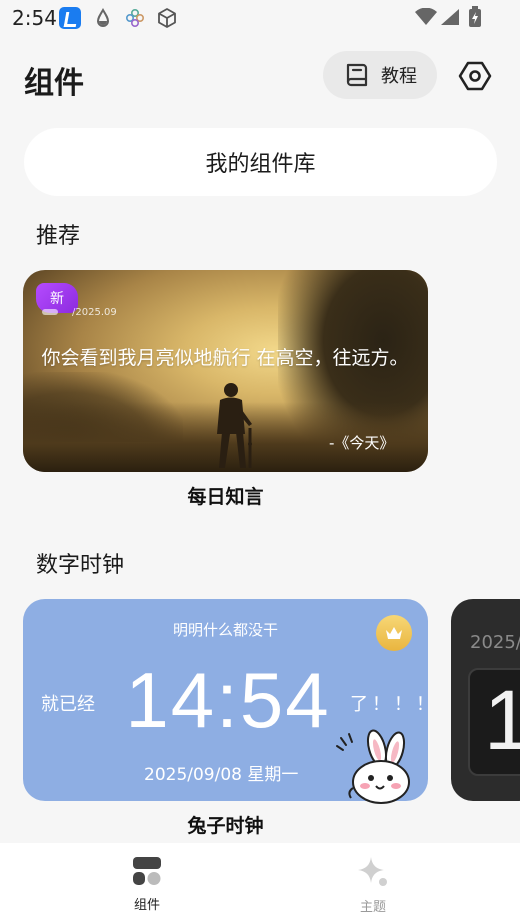  What do you see at coordinates (502, 720) in the screenshot?
I see `flip-clock-digit: 1` at bounding box center [502, 720].